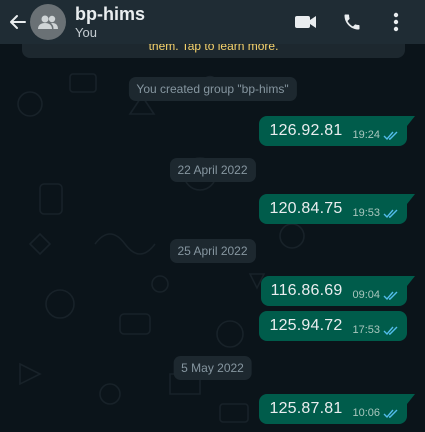 Image resolution: width=425 pixels, height=432 pixels. What do you see at coordinates (366, 330) in the screenshot?
I see `message-time: 17:53` at bounding box center [366, 330].